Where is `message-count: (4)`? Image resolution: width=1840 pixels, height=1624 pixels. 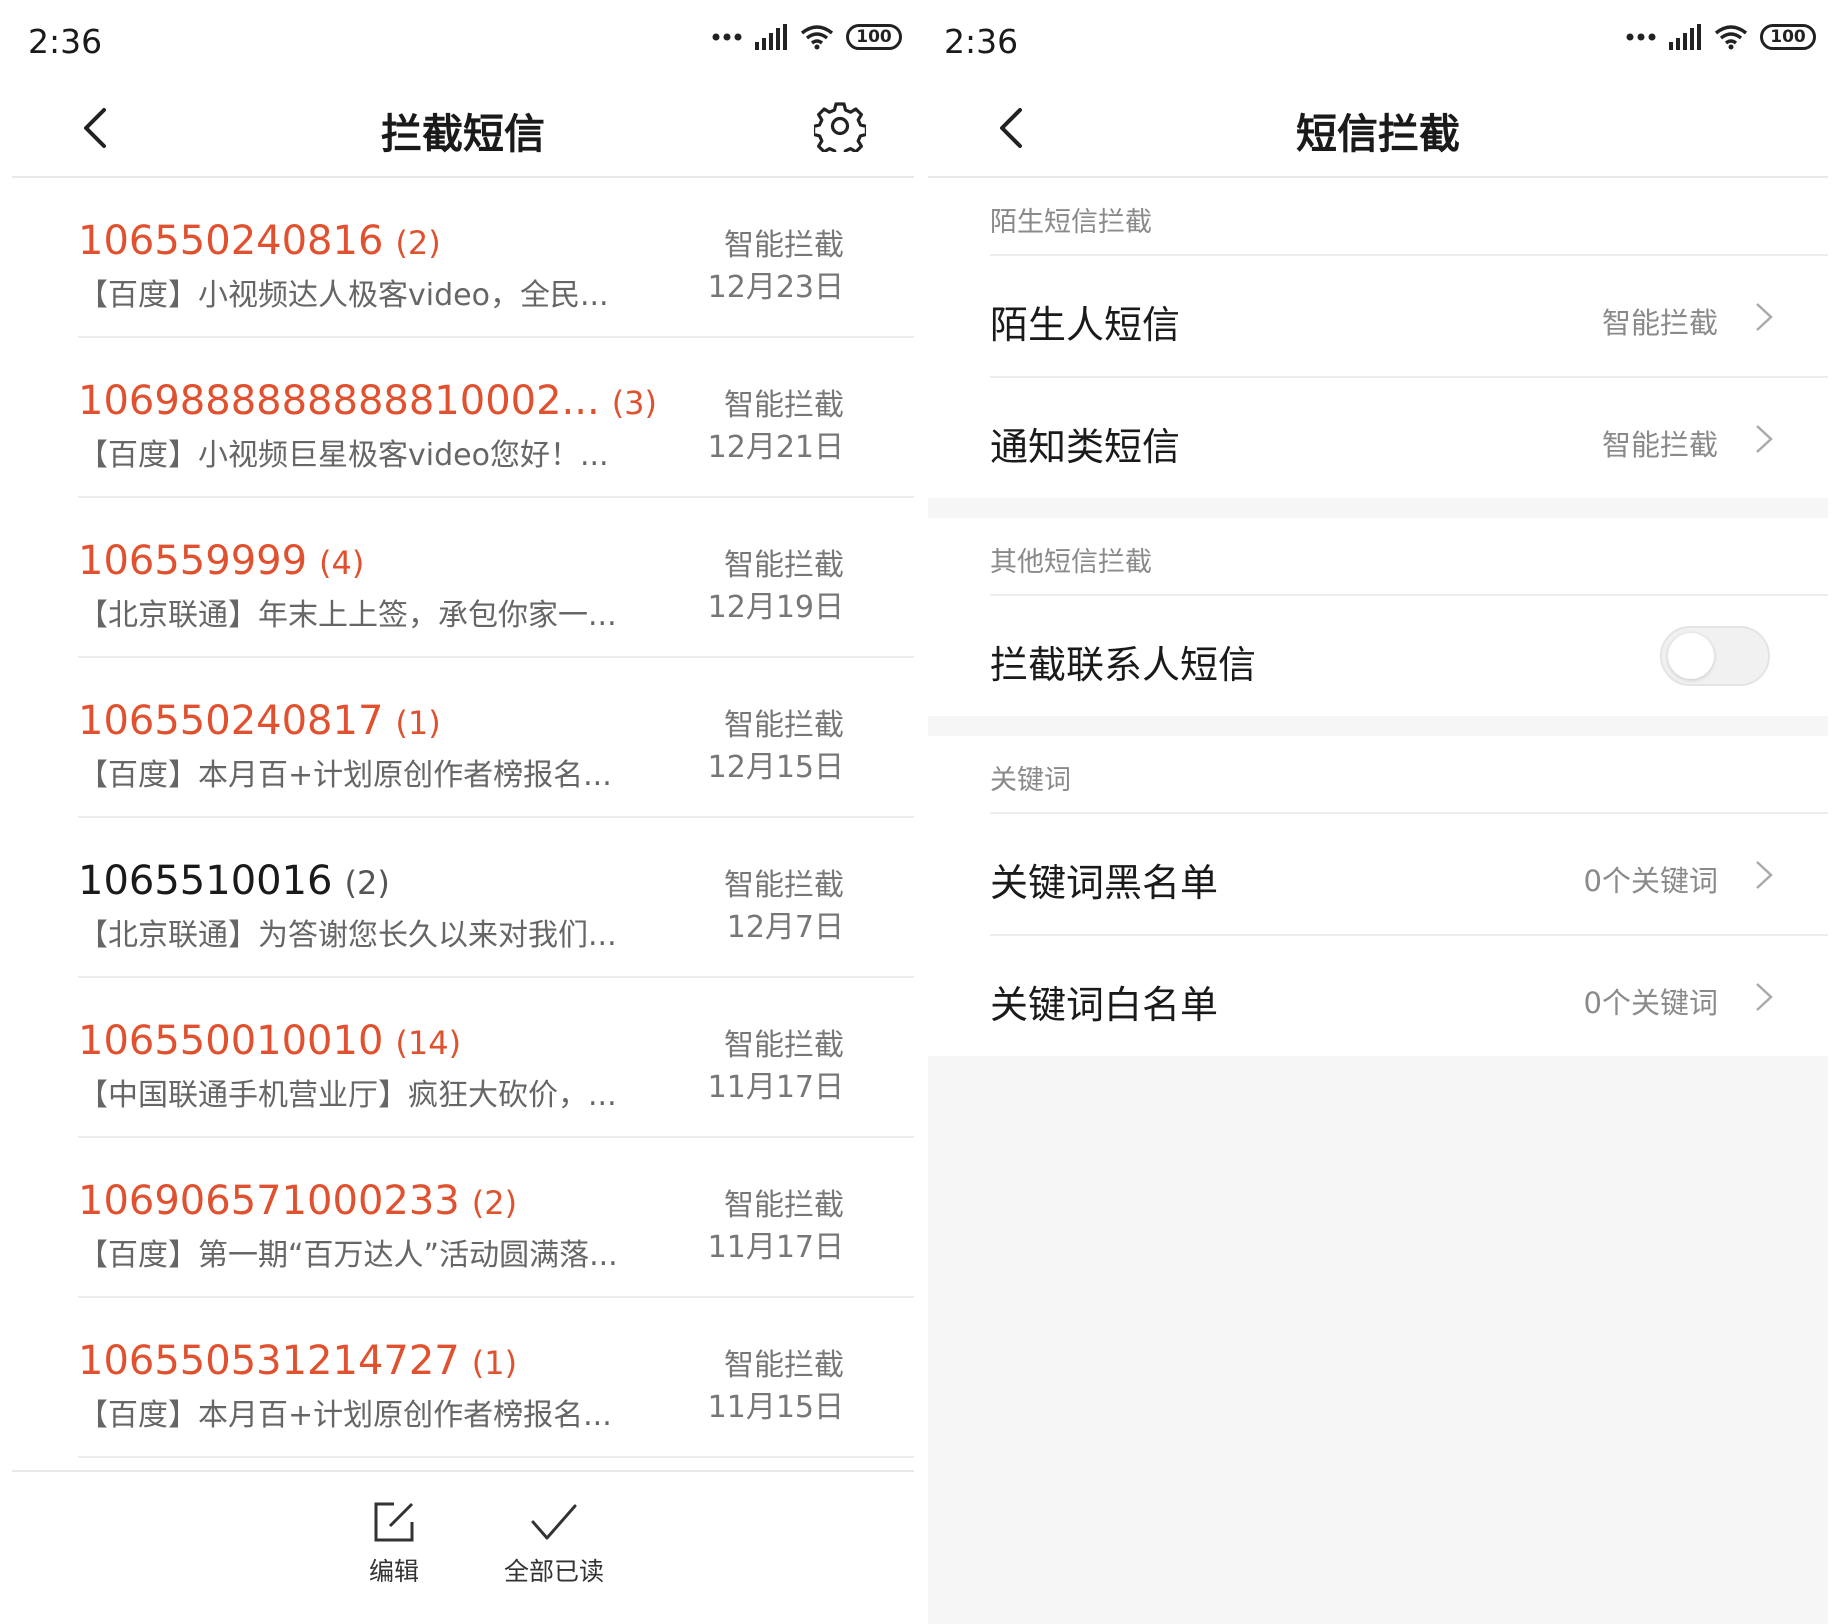
message-count: (4) is located at coordinates (342, 563).